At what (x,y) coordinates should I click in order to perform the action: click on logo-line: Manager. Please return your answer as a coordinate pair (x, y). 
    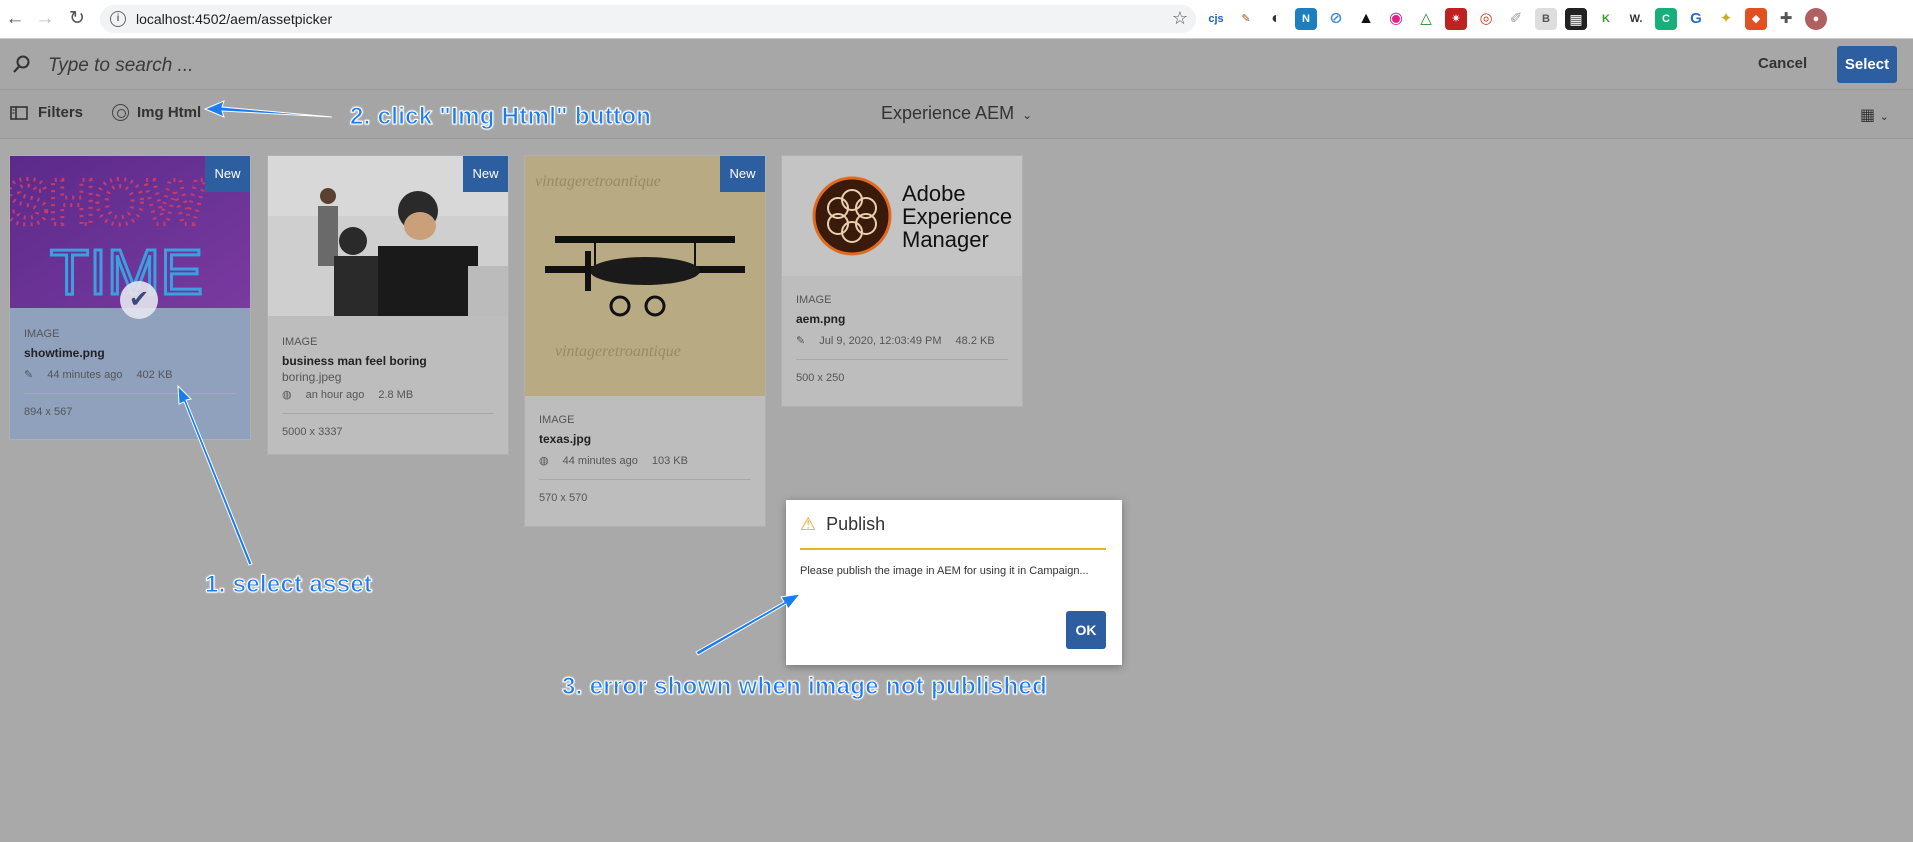
    Looking at the image, I should click on (945, 239).